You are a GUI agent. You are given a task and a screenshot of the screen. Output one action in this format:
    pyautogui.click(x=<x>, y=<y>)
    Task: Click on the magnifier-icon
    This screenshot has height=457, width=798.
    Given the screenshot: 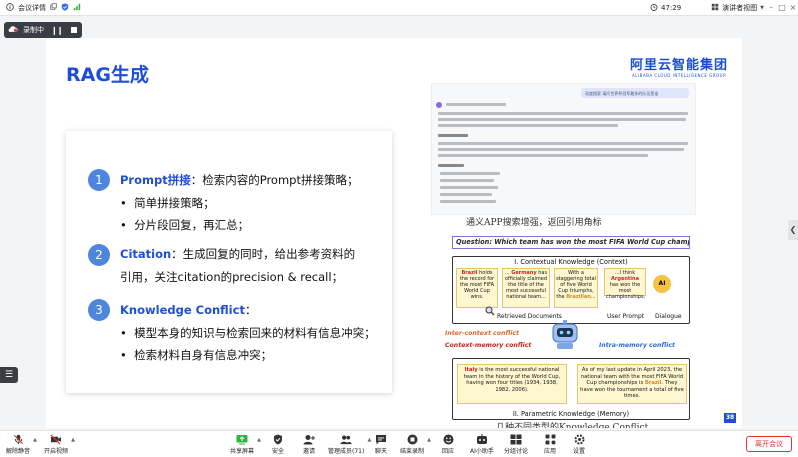 What is the action you would take?
    pyautogui.click(x=490, y=310)
    